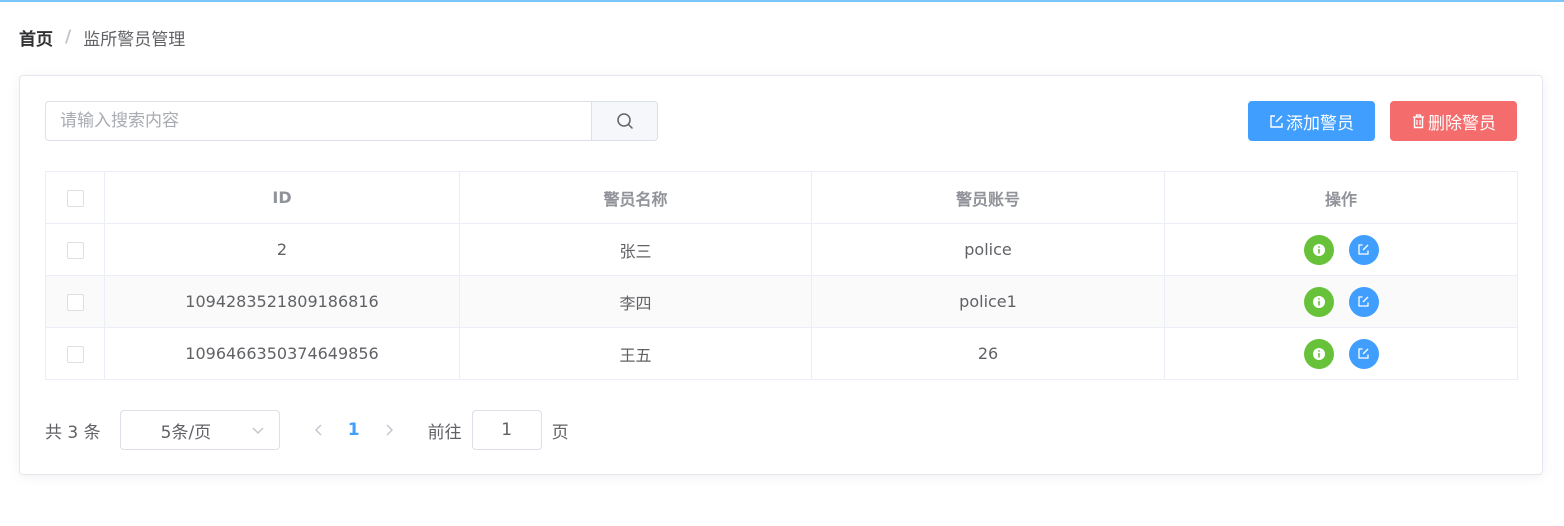 Image resolution: width=1564 pixels, height=526 pixels. I want to click on goto-suffix: 页, so click(560, 432).